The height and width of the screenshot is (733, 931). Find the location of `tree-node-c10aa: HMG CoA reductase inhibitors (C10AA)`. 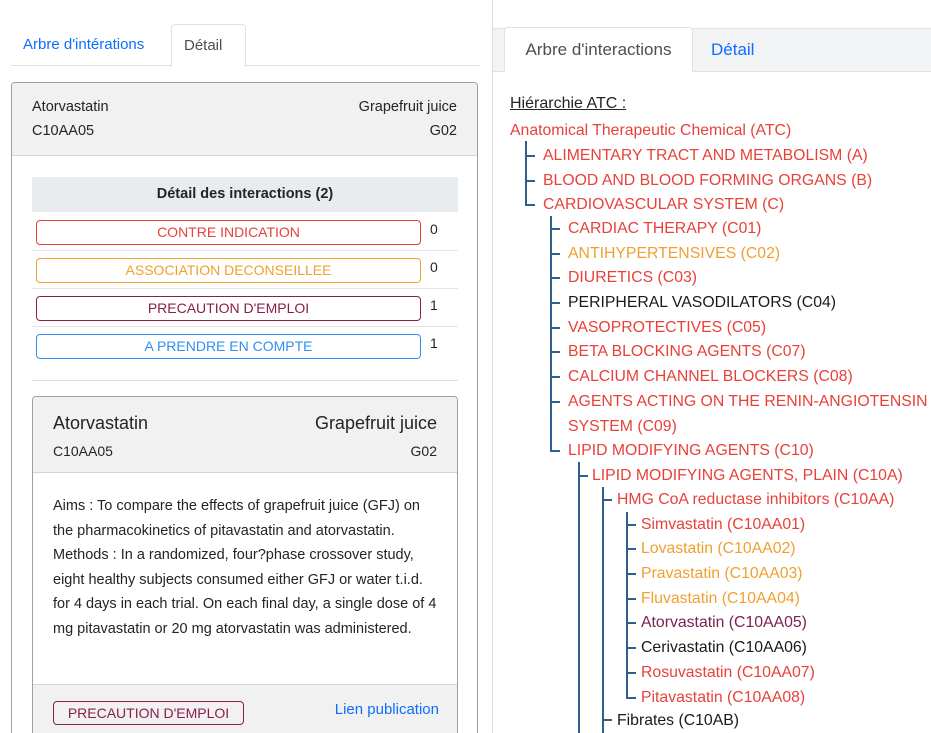

tree-node-c10aa: HMG CoA reductase inhibitors (C10AA) is located at coordinates (755, 500).